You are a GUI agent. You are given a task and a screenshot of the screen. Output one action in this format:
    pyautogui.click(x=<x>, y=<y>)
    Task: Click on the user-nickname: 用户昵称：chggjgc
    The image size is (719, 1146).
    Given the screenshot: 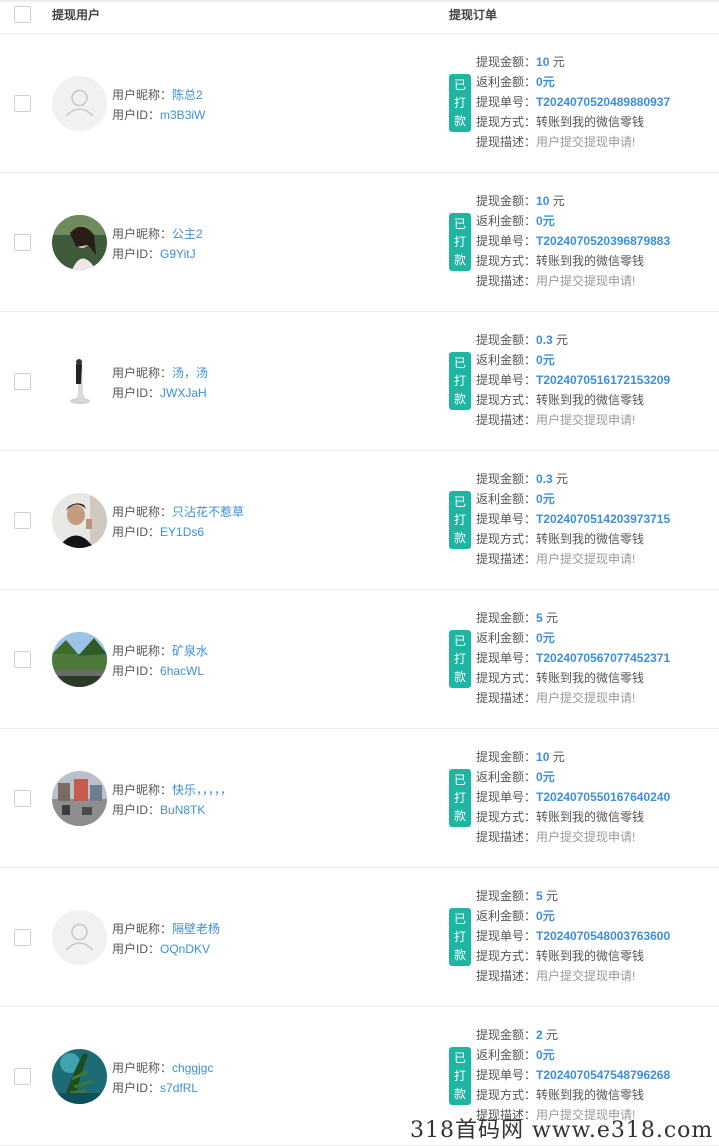 What is the action you would take?
    pyautogui.click(x=163, y=1068)
    